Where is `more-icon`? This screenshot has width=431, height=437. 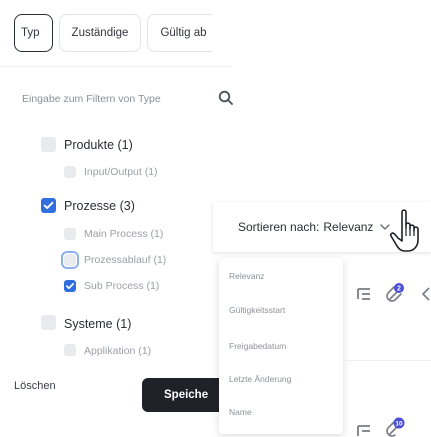 more-icon is located at coordinates (425, 294).